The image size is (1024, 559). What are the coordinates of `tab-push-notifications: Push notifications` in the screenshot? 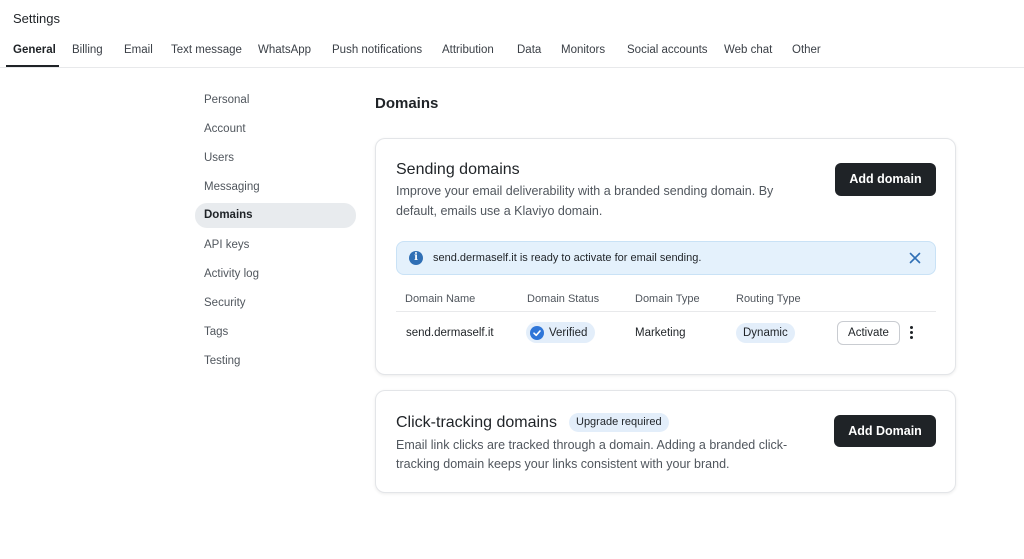 It's located at (377, 50).